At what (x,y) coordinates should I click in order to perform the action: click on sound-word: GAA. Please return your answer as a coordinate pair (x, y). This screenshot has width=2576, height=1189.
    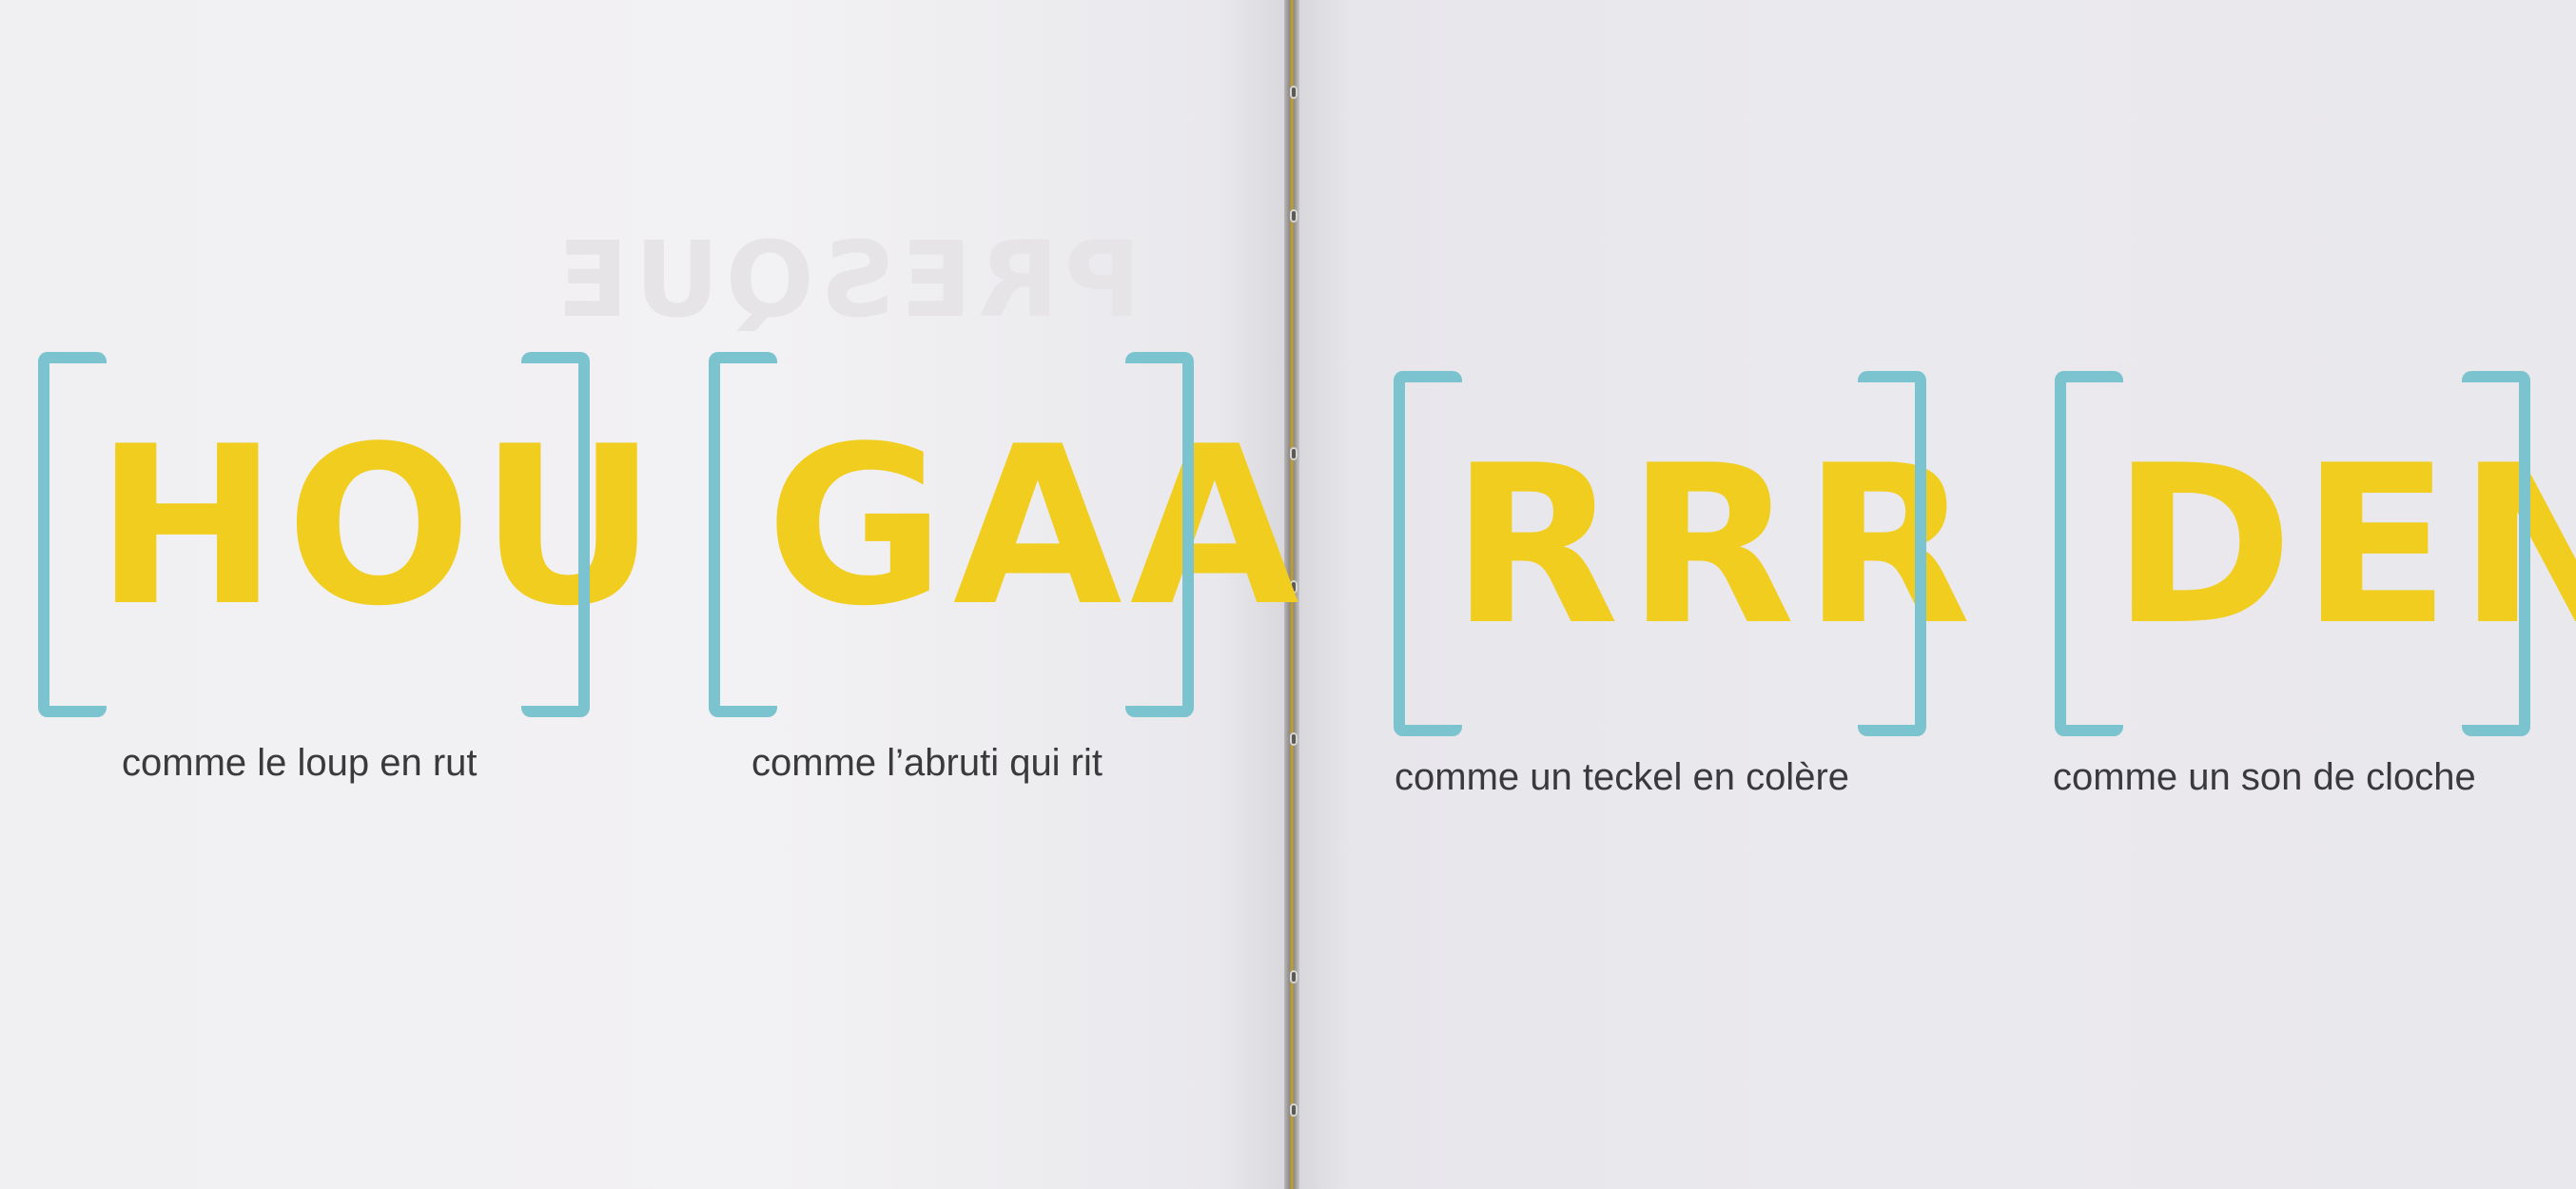
    Looking at the image, I should click on (1036, 527).